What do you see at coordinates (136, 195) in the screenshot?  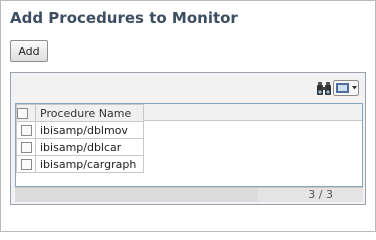 I see `horizontal-scrollbar` at bounding box center [136, 195].